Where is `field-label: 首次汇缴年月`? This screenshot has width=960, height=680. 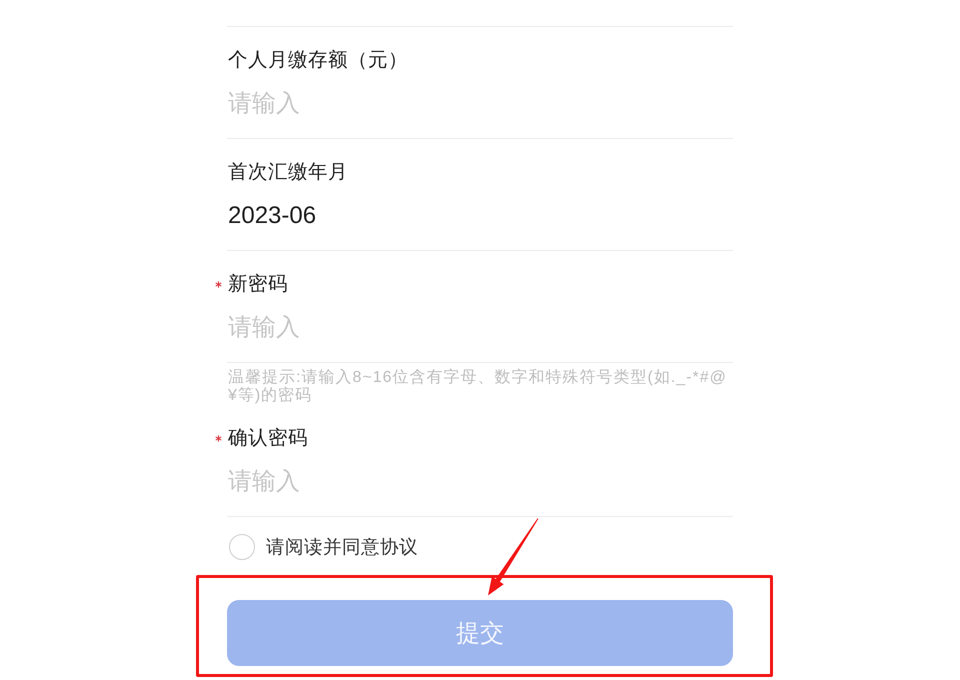
field-label: 首次汇缴年月 is located at coordinates (288, 172).